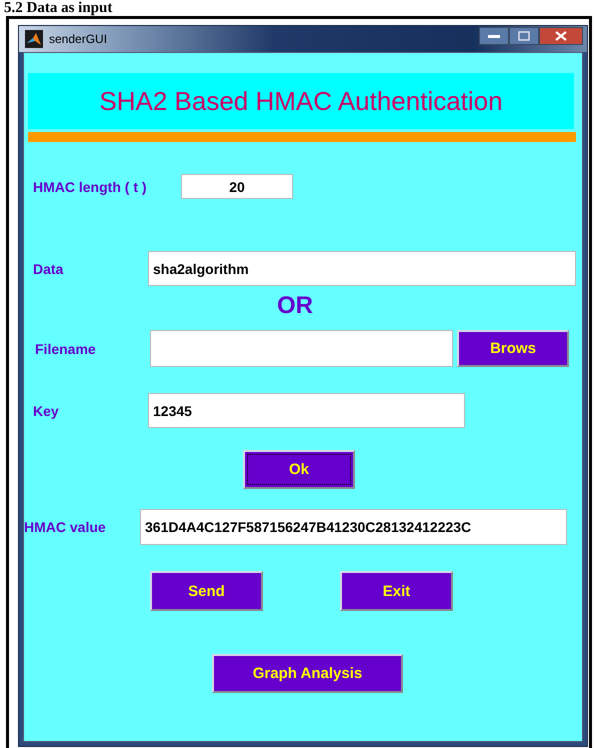 The height and width of the screenshot is (748, 596). What do you see at coordinates (57, 8) in the screenshot?
I see `figure-caption: 5.2 Data as input` at bounding box center [57, 8].